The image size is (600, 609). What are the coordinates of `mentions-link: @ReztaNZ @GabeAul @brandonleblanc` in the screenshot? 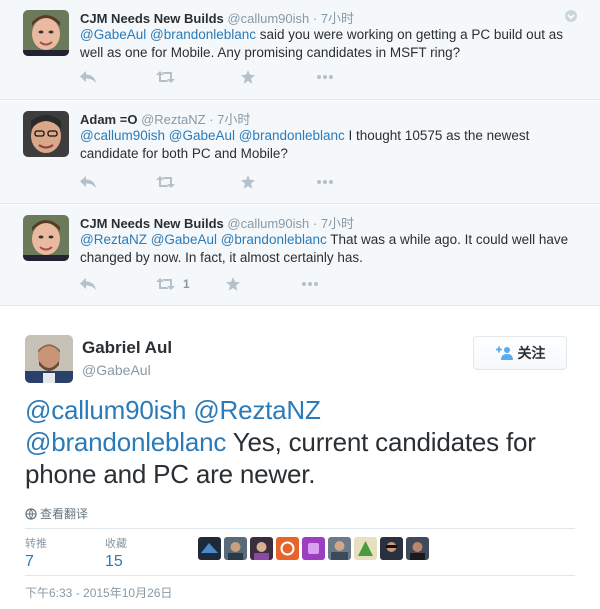 It's located at (203, 239).